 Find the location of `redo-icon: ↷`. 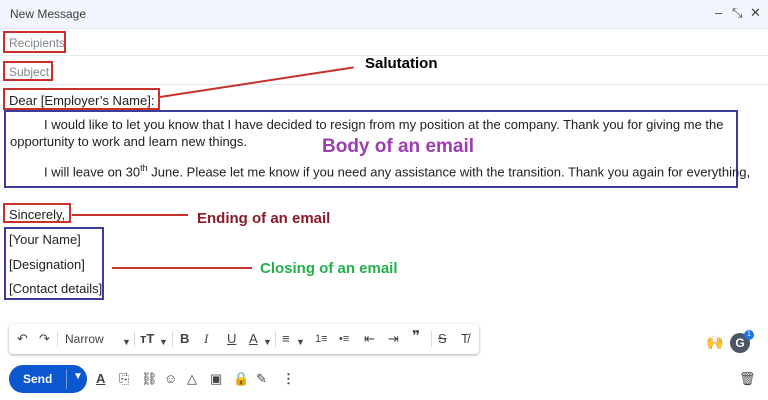

redo-icon: ↷ is located at coordinates (44, 339).